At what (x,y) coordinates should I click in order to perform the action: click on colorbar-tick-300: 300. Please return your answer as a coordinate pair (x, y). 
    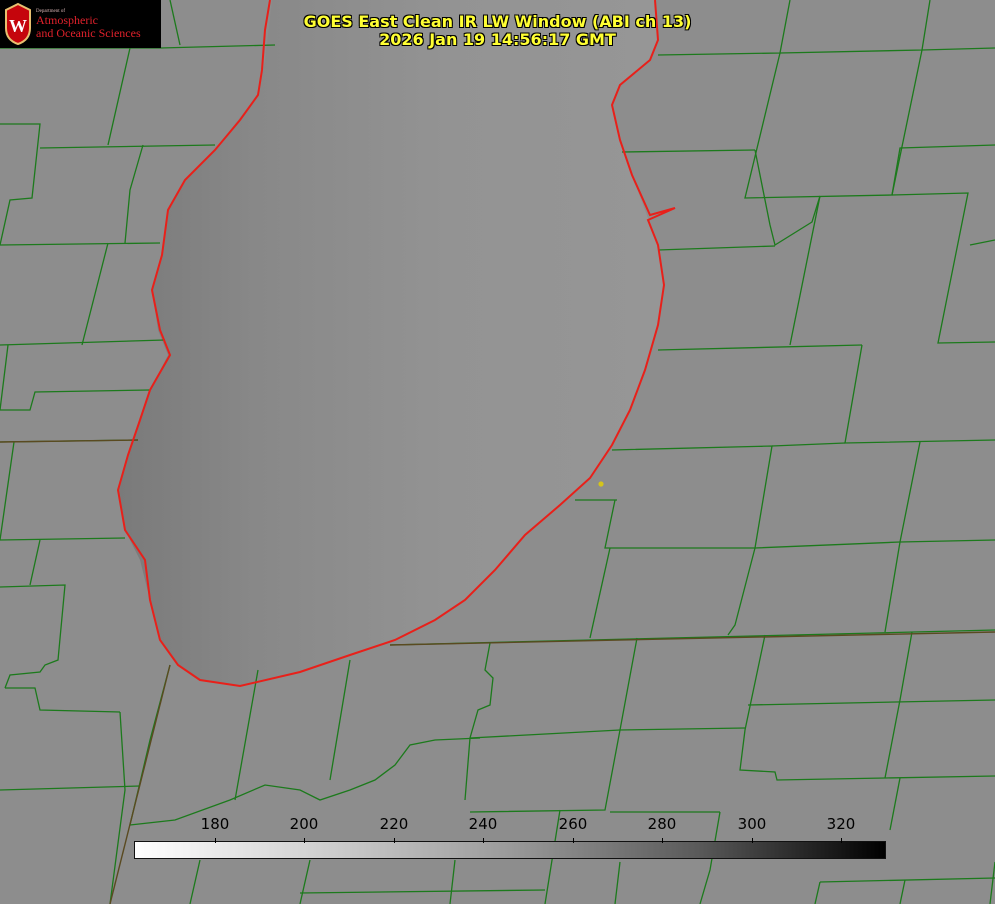
    Looking at the image, I should click on (752, 824).